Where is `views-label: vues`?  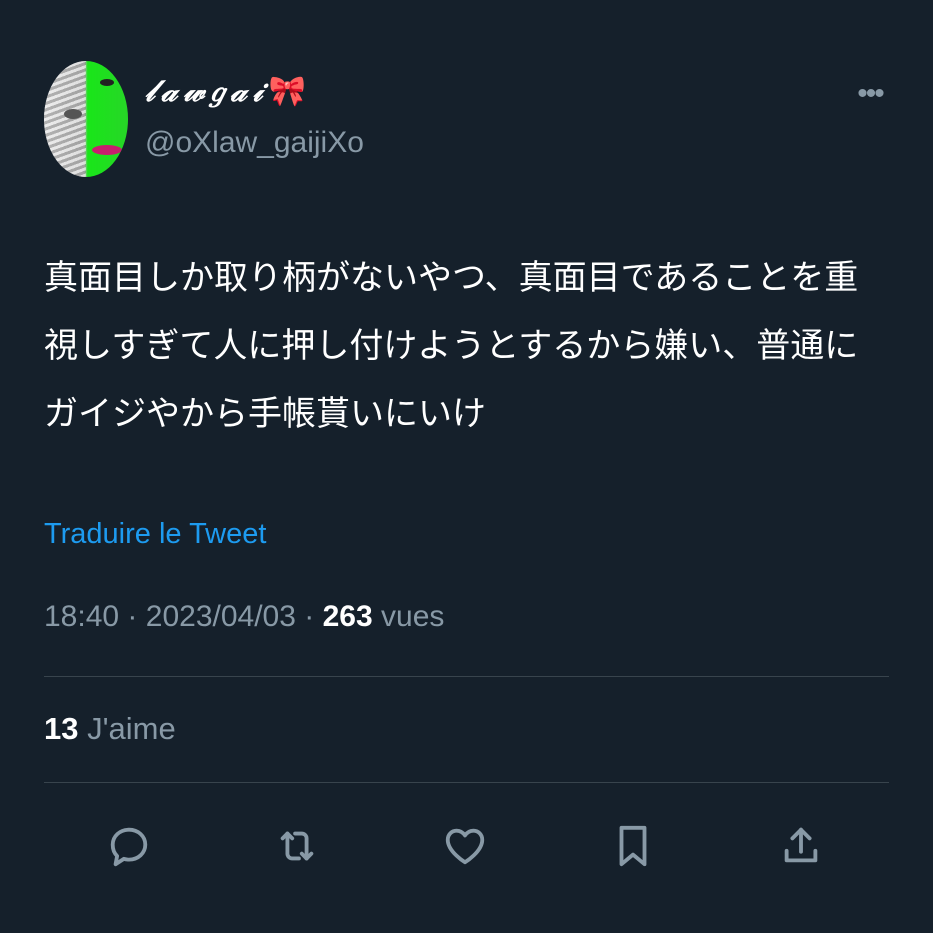 views-label: vues is located at coordinates (413, 616).